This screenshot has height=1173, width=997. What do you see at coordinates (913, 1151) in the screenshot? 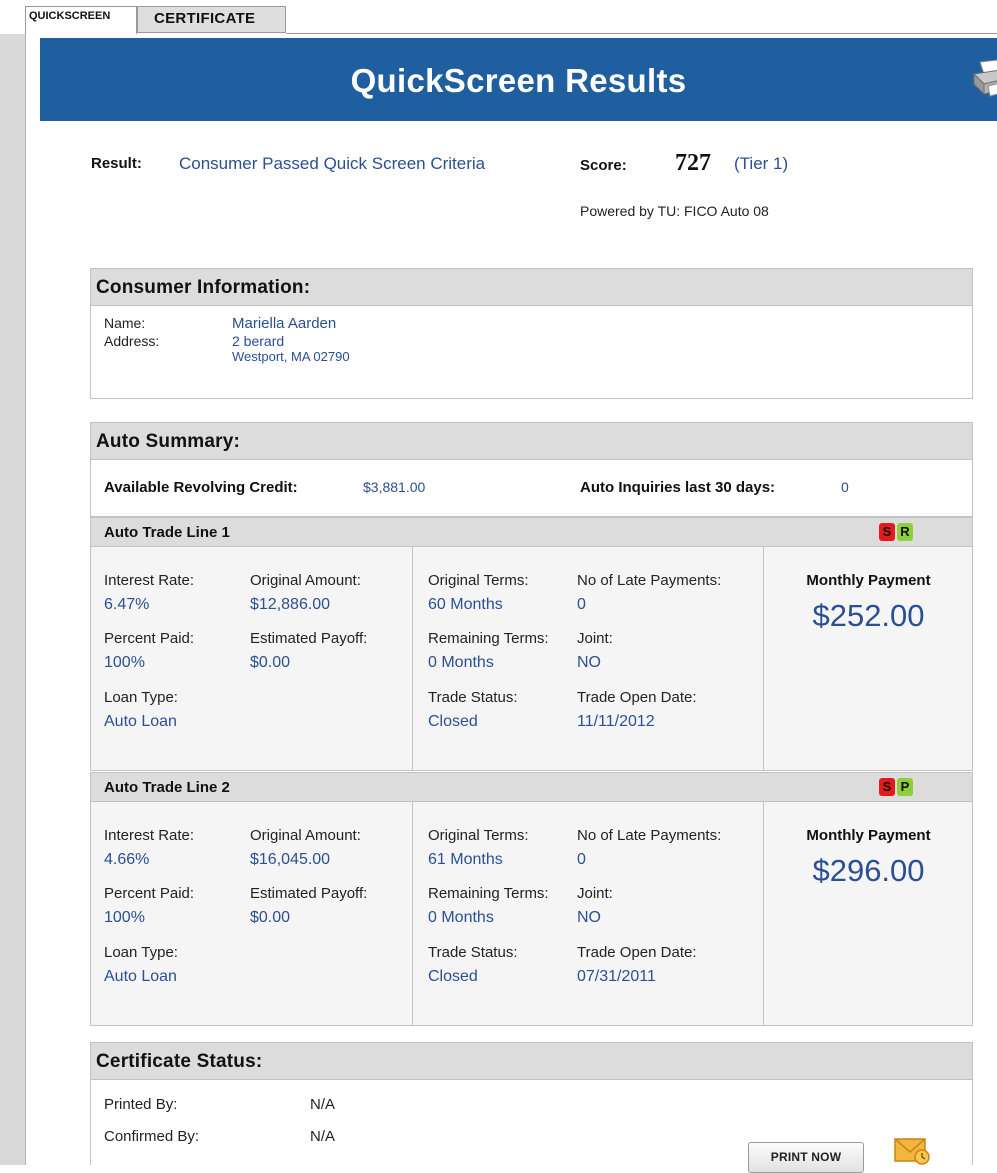
I see `email-icon` at bounding box center [913, 1151].